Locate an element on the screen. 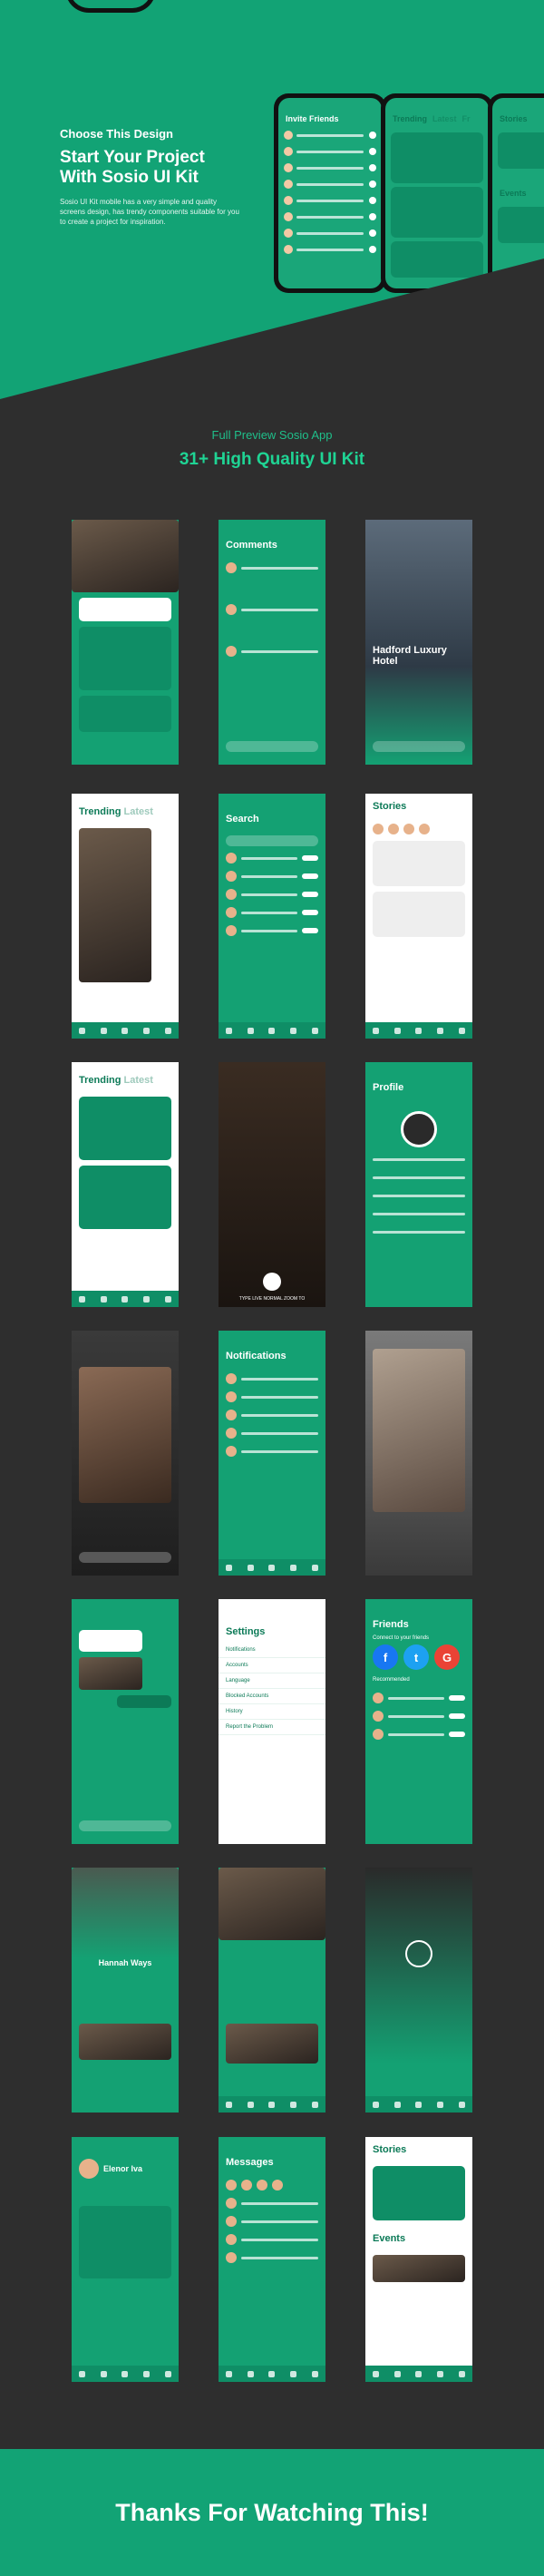 Image resolution: width=544 pixels, height=2576 pixels. tab-friends: Fr is located at coordinates (466, 118).